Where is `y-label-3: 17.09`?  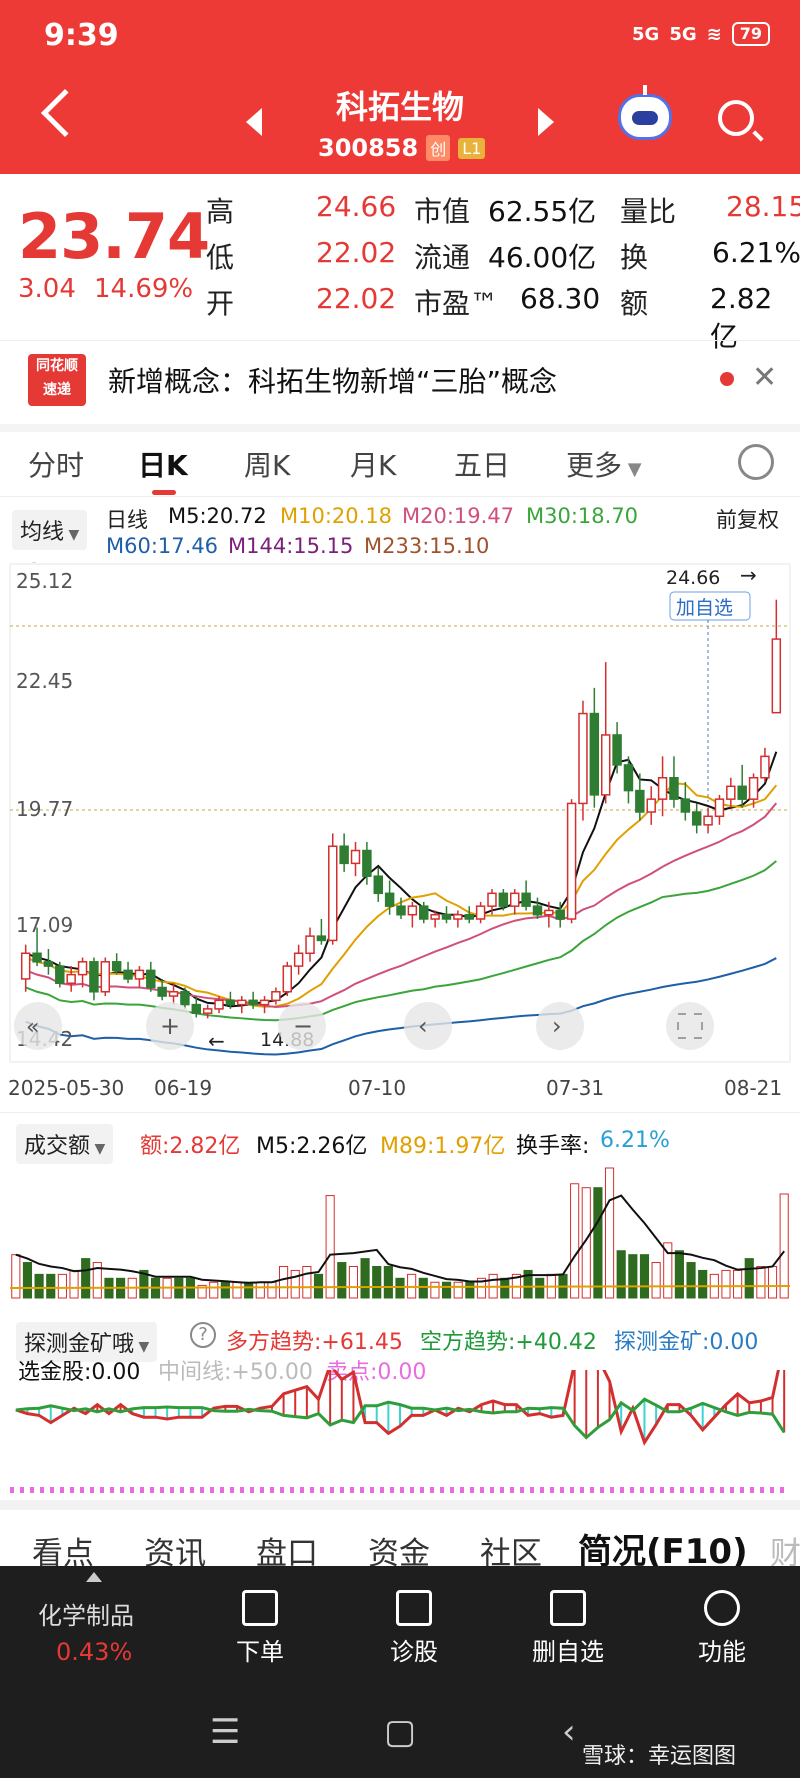 y-label-3: 17.09 is located at coordinates (44, 925).